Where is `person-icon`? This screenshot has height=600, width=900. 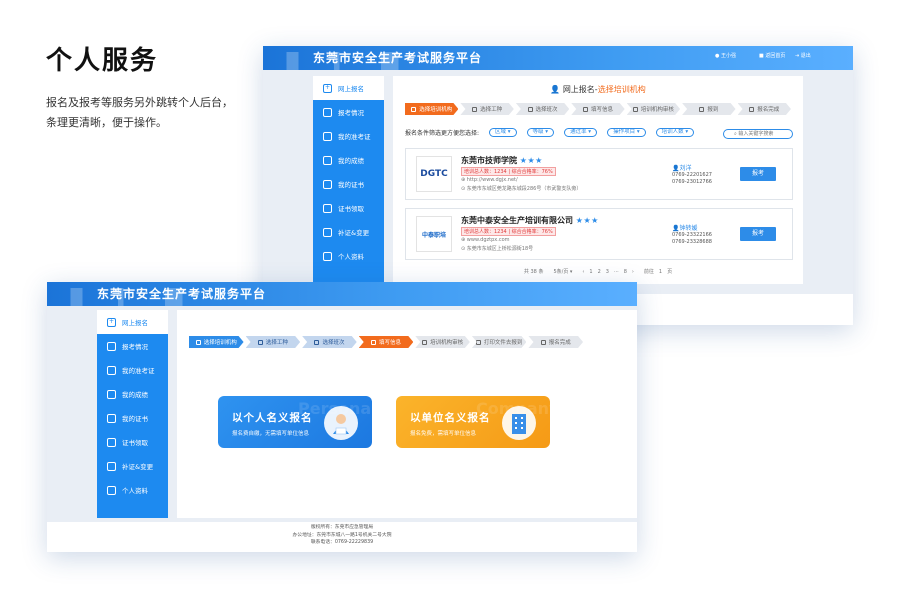
person-icon is located at coordinates (341, 423).